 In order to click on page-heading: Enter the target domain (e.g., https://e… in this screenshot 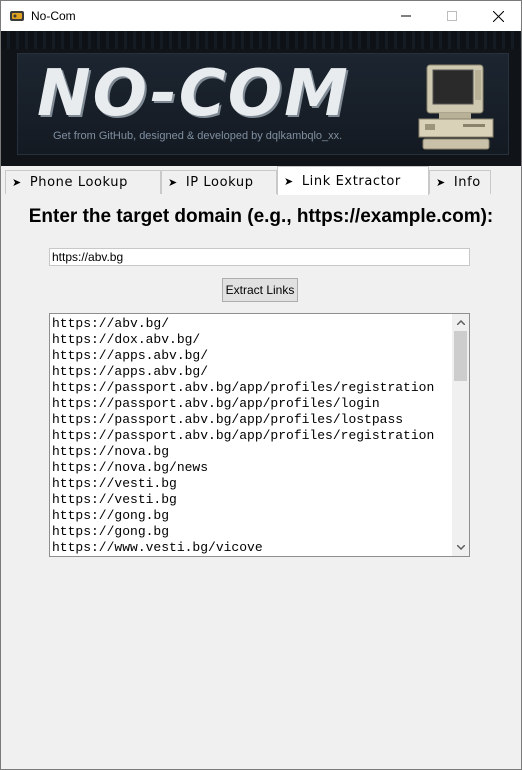, I will do `click(261, 216)`.